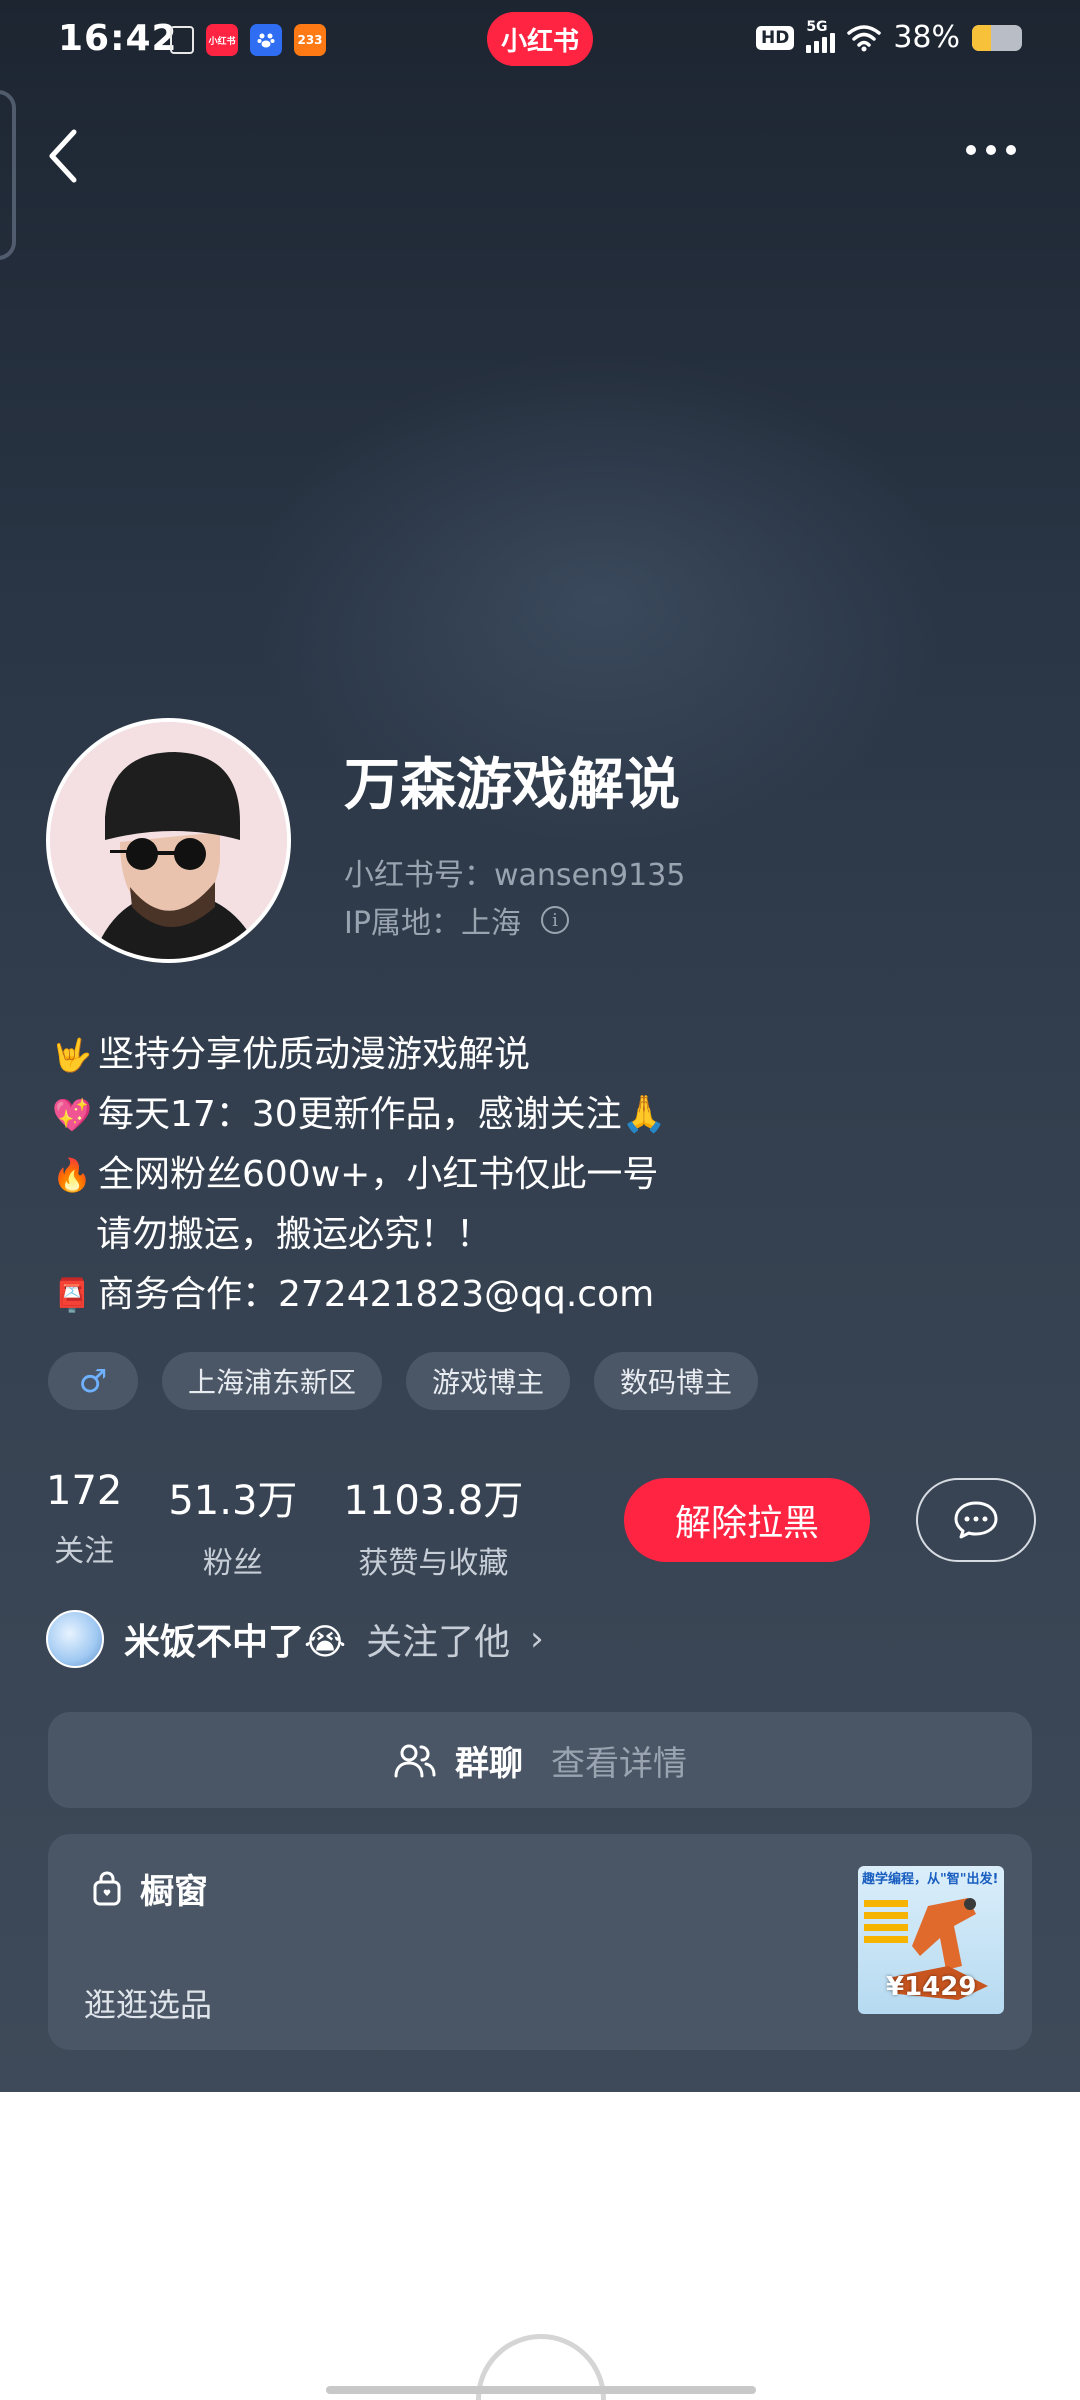 This screenshot has height=2400, width=1080. Describe the element at coordinates (541, 2390) in the screenshot. I see `home-indicator` at that location.